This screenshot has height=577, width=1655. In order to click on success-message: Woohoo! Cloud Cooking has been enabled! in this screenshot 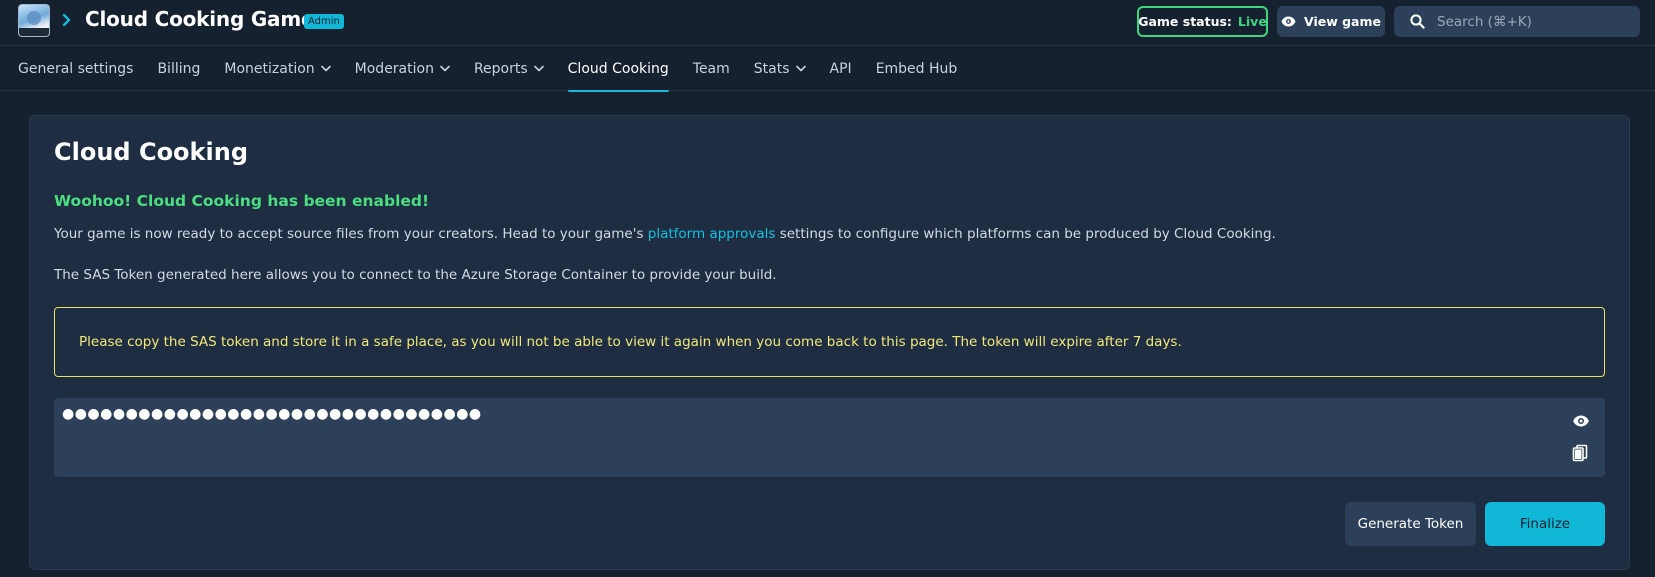, I will do `click(242, 201)`.